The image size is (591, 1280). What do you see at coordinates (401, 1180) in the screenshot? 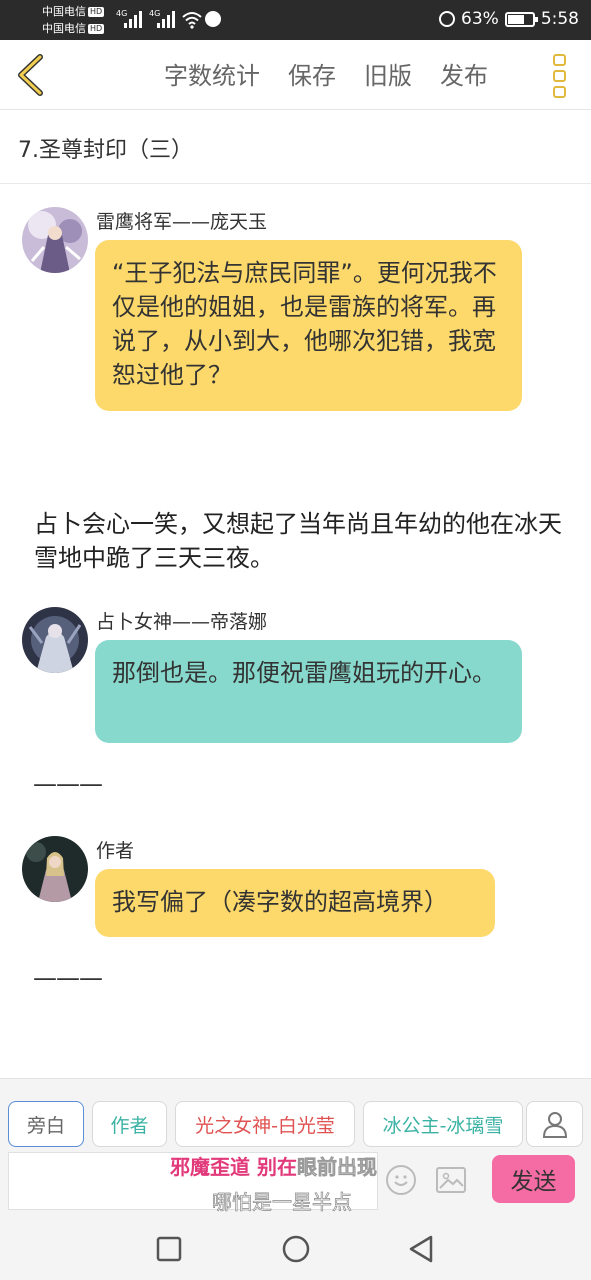
I see `emoji-icon` at bounding box center [401, 1180].